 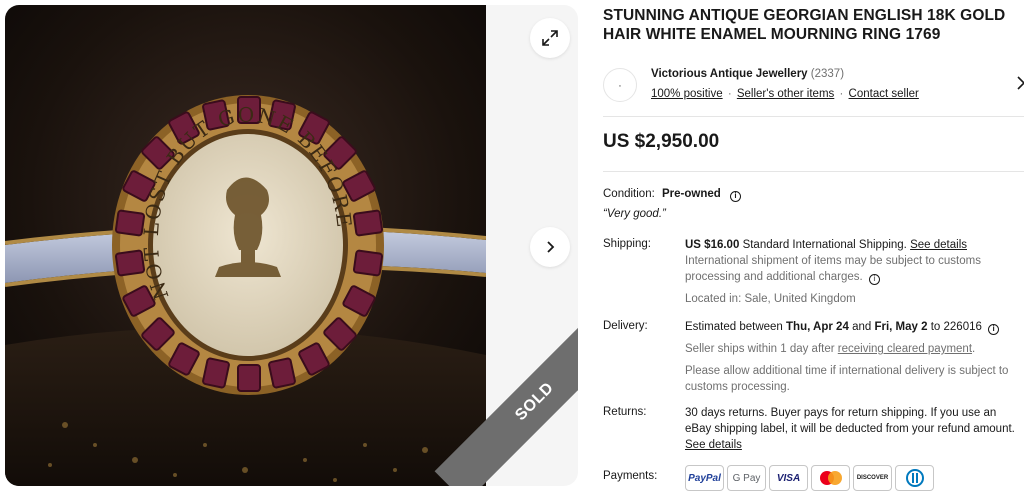 What do you see at coordinates (704, 478) in the screenshot?
I see `paypal-icon: PayPal` at bounding box center [704, 478].